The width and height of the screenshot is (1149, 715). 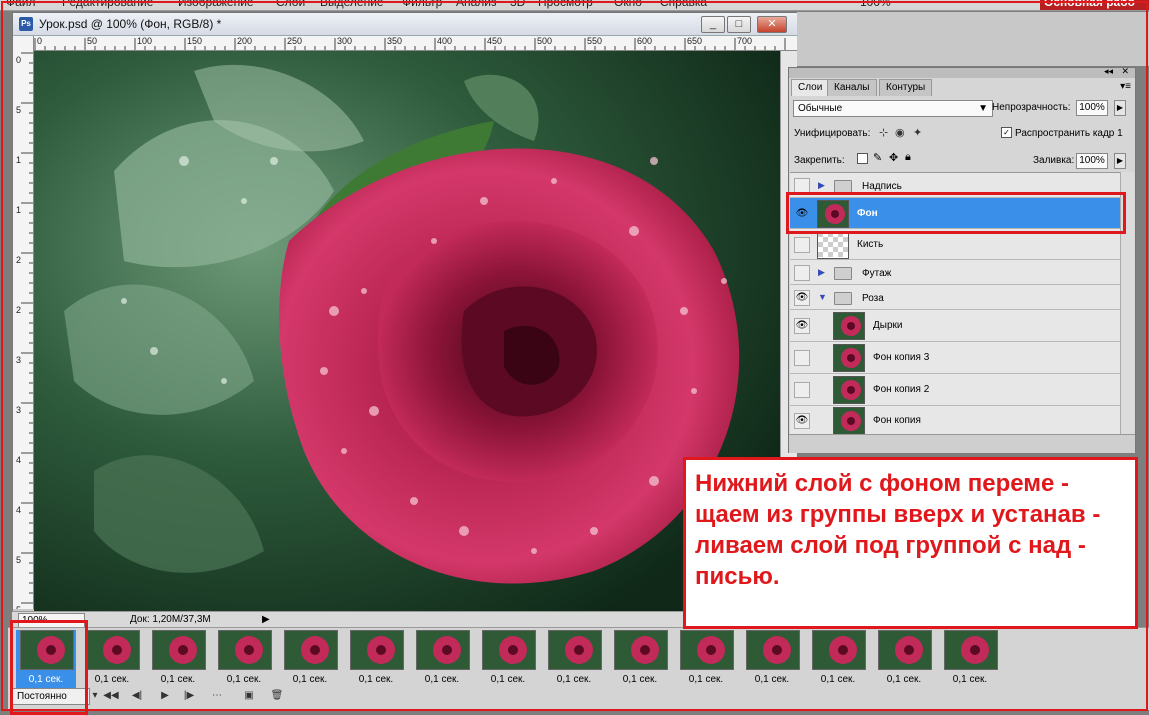 What do you see at coordinates (51, 620) in the screenshot?
I see `zoom-level-field: 100%` at bounding box center [51, 620].